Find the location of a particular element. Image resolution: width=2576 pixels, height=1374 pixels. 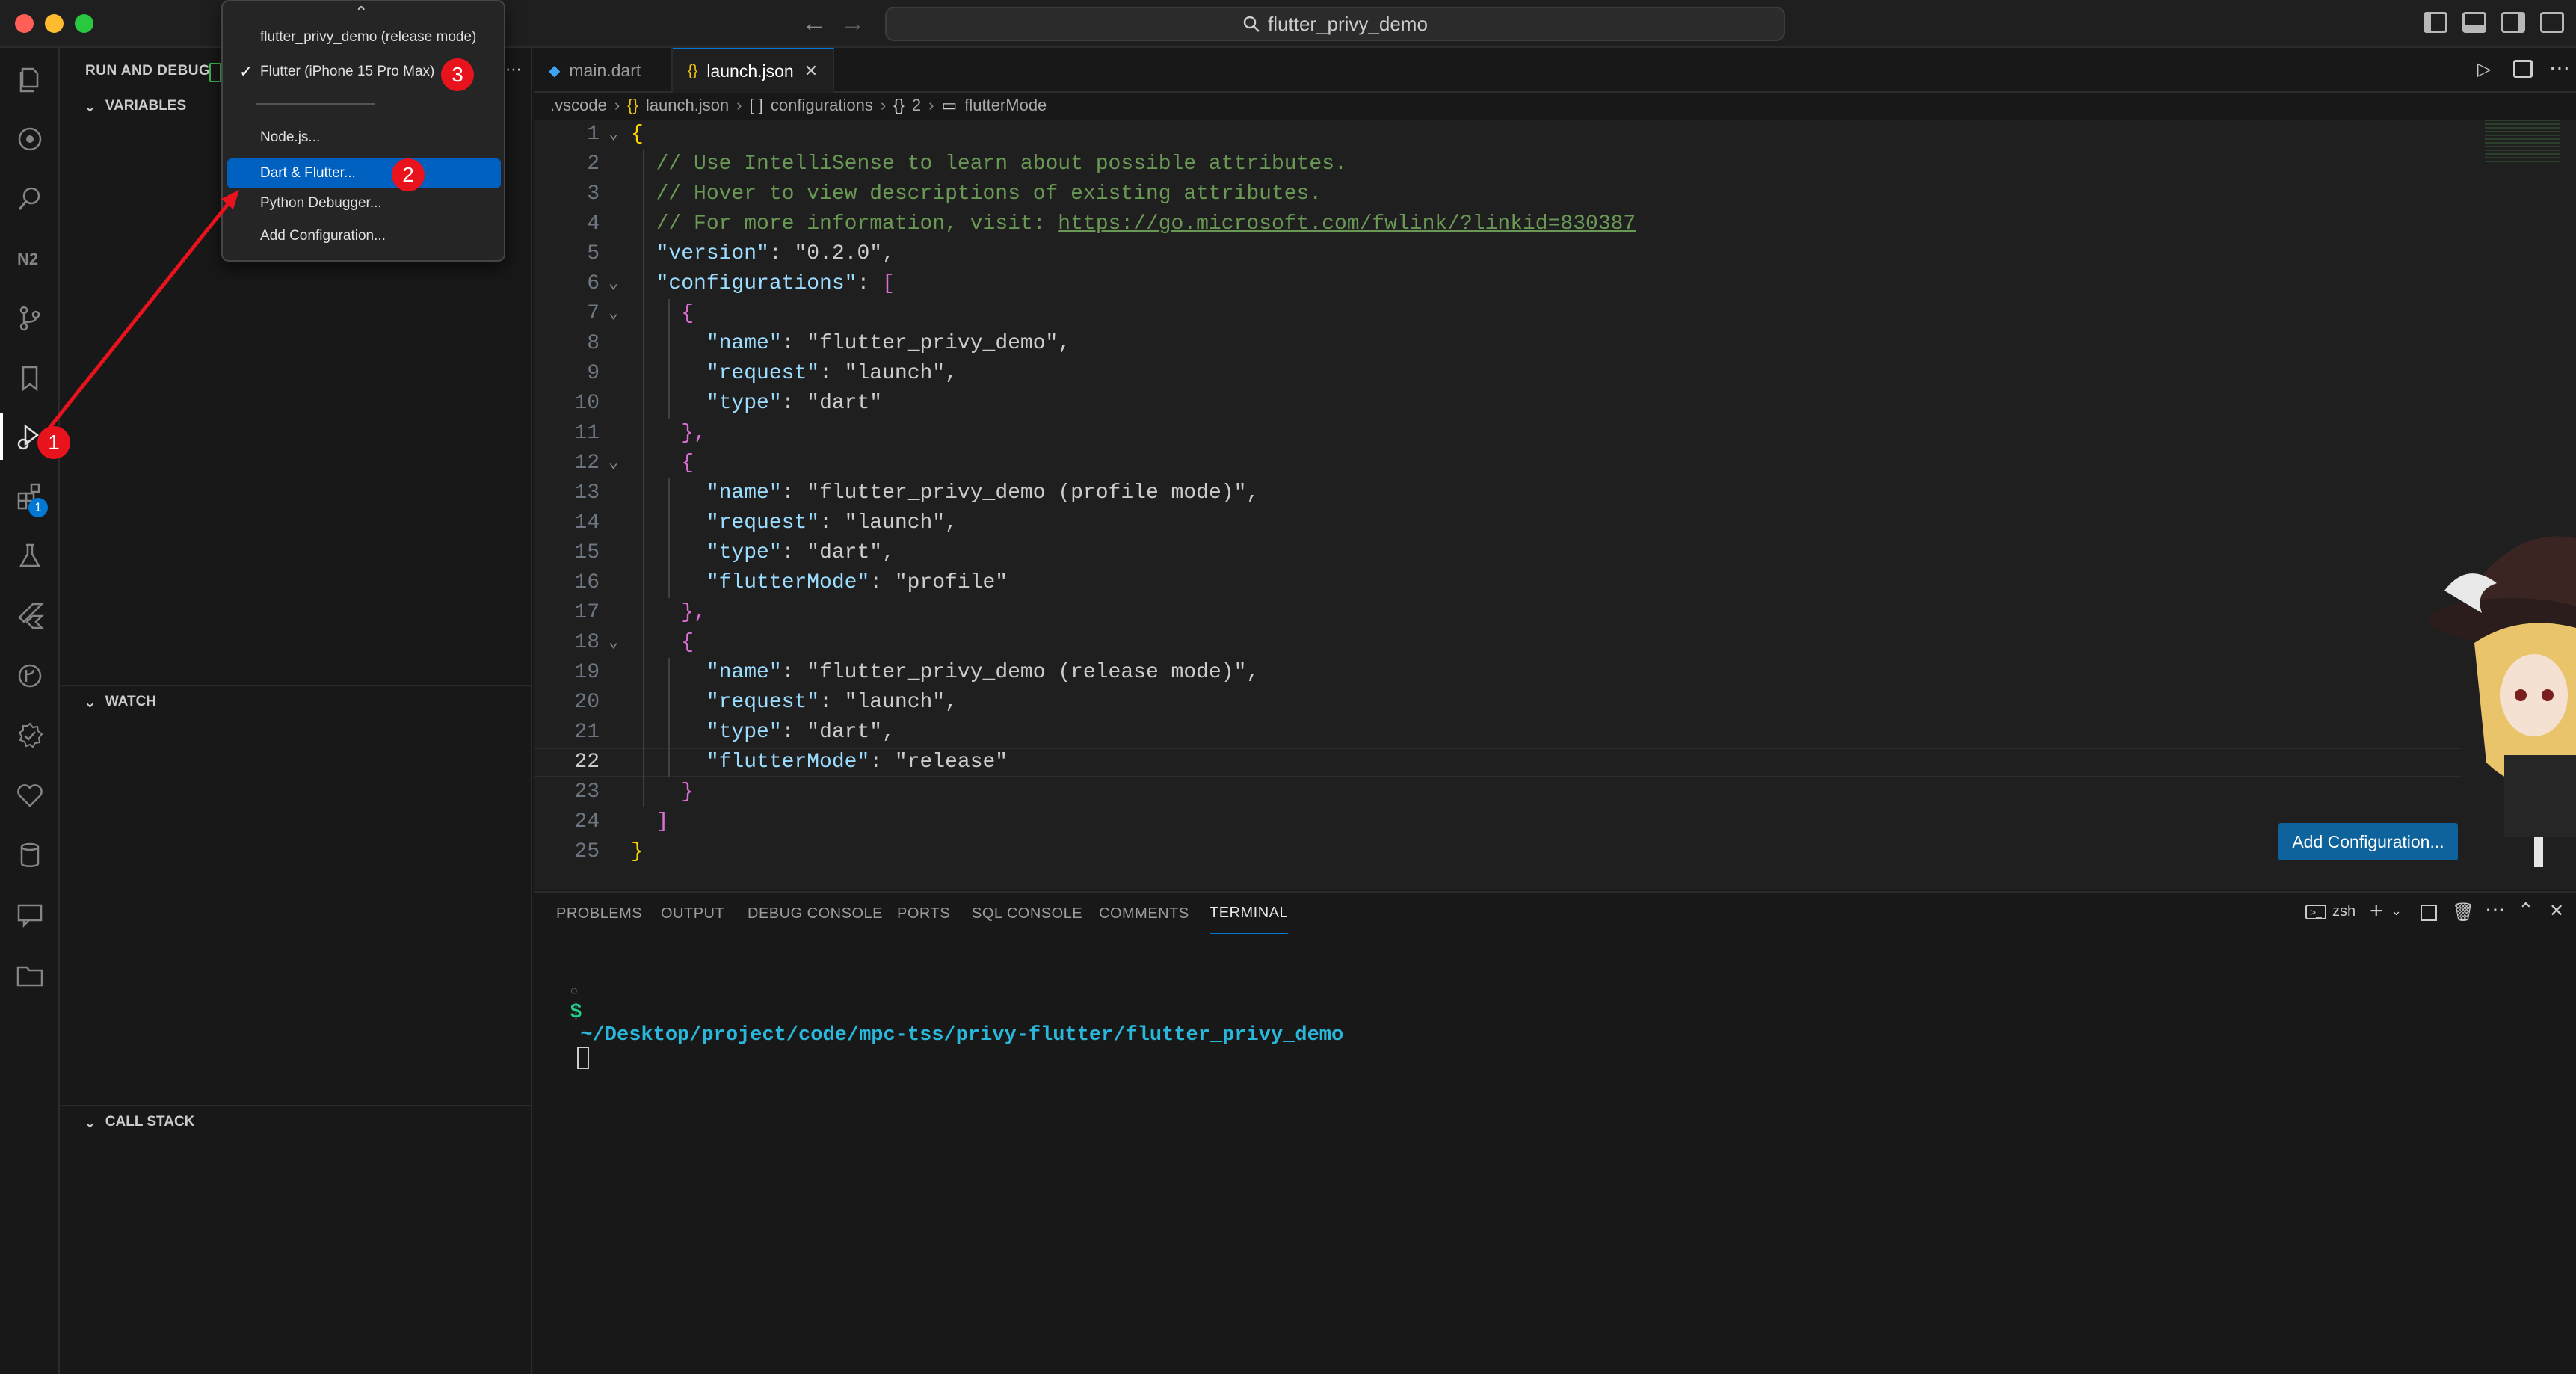

back-arrow-icon: ← is located at coordinates (814, 23).